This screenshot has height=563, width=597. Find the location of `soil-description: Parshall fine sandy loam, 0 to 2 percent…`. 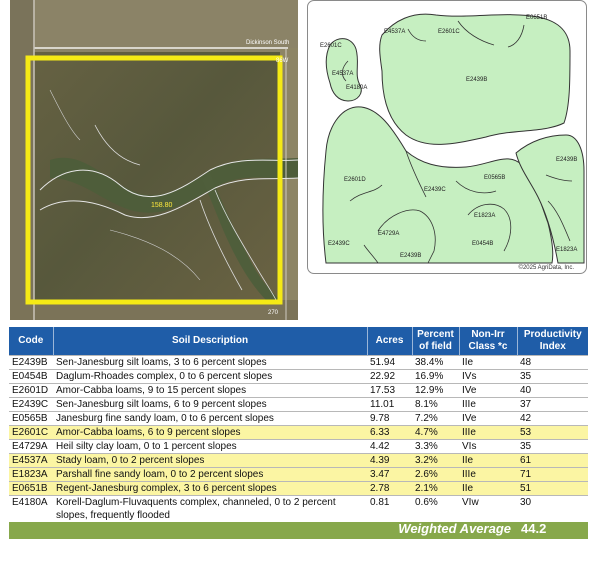

soil-description: Parshall fine sandy loam, 0 to 2 percent… is located at coordinates (210, 474).